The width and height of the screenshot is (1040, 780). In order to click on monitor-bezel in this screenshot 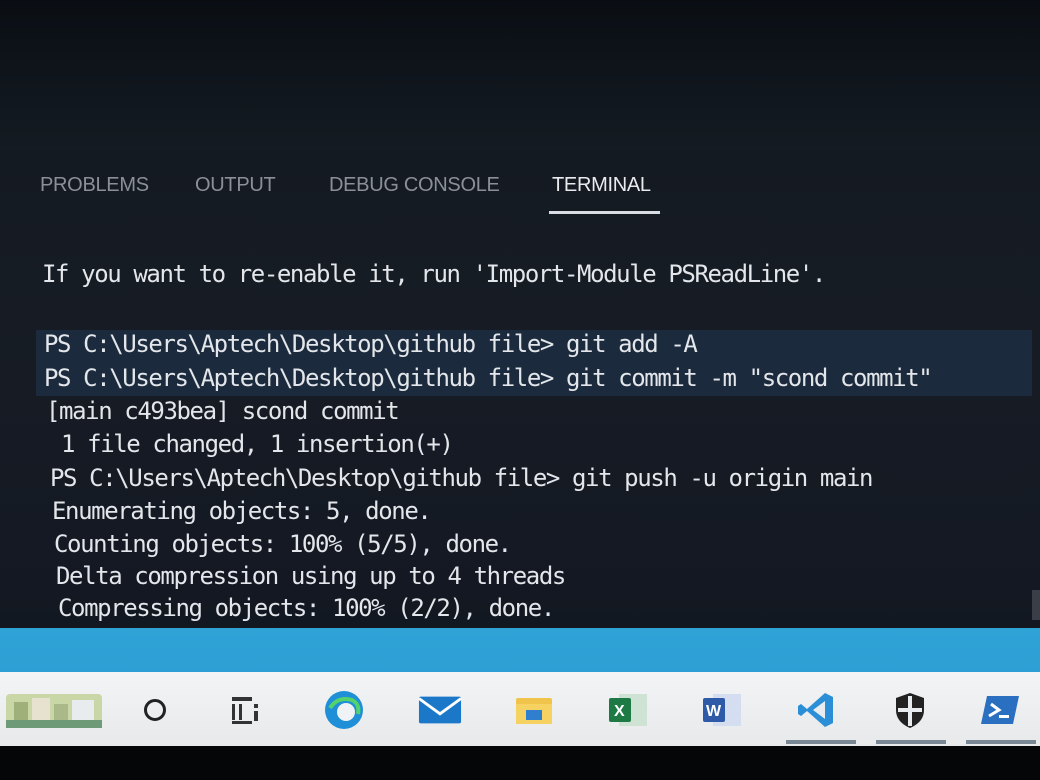, I will do `click(520, 763)`.